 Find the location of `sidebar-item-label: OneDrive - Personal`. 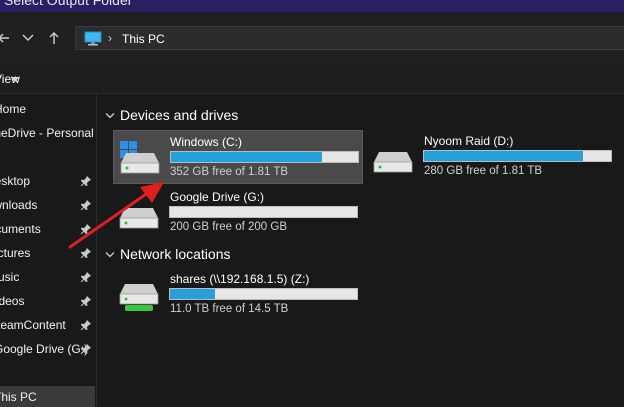

sidebar-item-label: OneDrive - Personal is located at coordinates (47, 133).